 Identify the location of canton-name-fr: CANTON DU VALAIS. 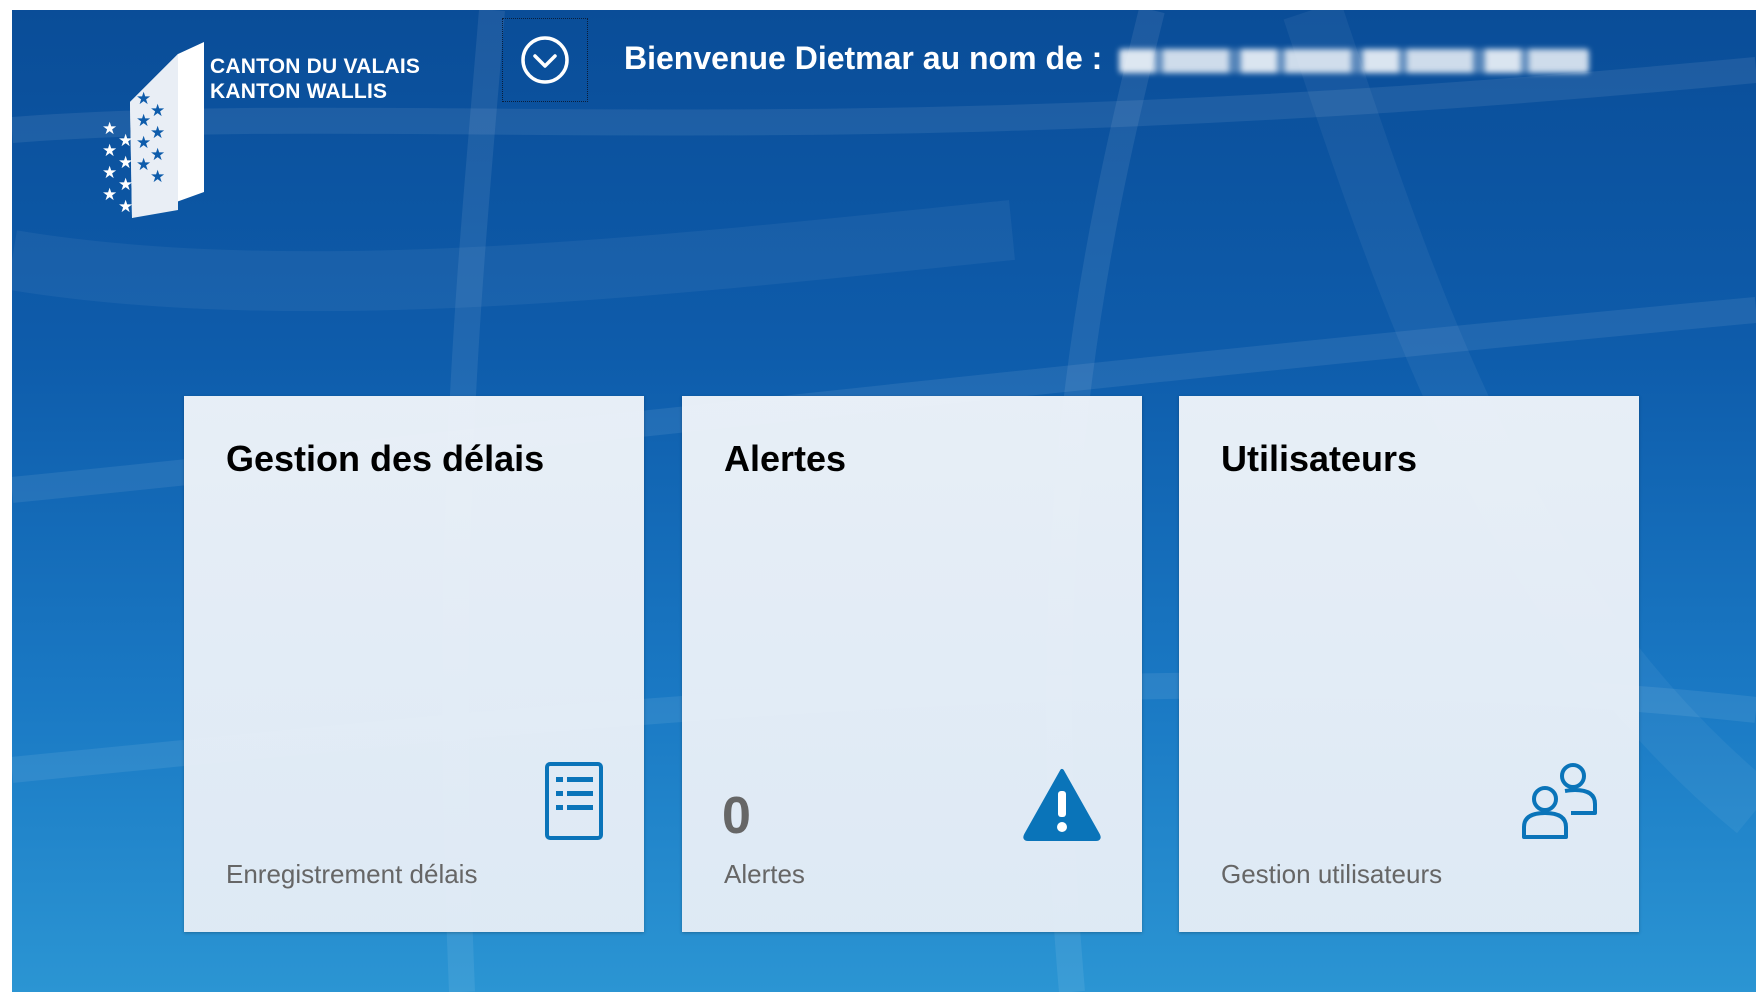
(315, 66).